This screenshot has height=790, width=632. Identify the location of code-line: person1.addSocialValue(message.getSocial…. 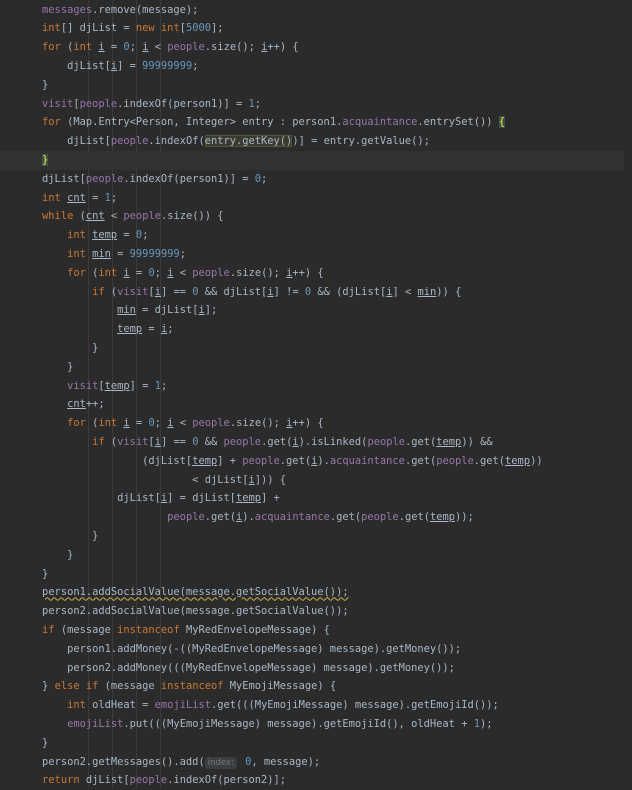
(312, 592).